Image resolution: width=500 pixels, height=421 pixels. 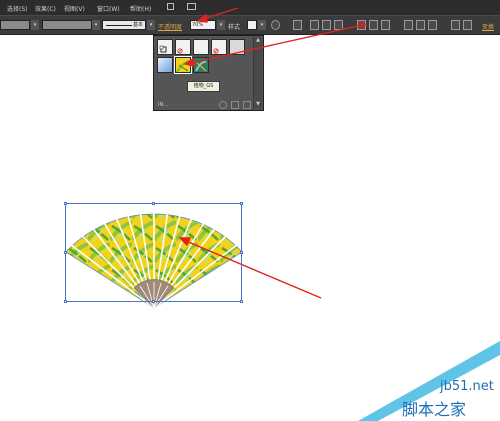 I want to click on selection-bounding-box, so click(x=153, y=252).